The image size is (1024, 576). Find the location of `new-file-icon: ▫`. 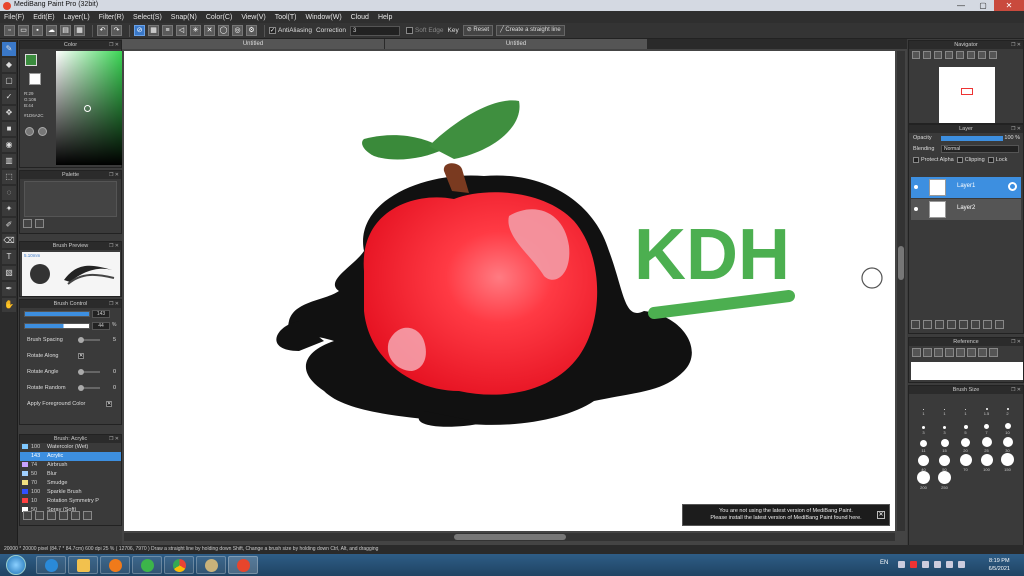

new-file-icon: ▫ is located at coordinates (9, 30).